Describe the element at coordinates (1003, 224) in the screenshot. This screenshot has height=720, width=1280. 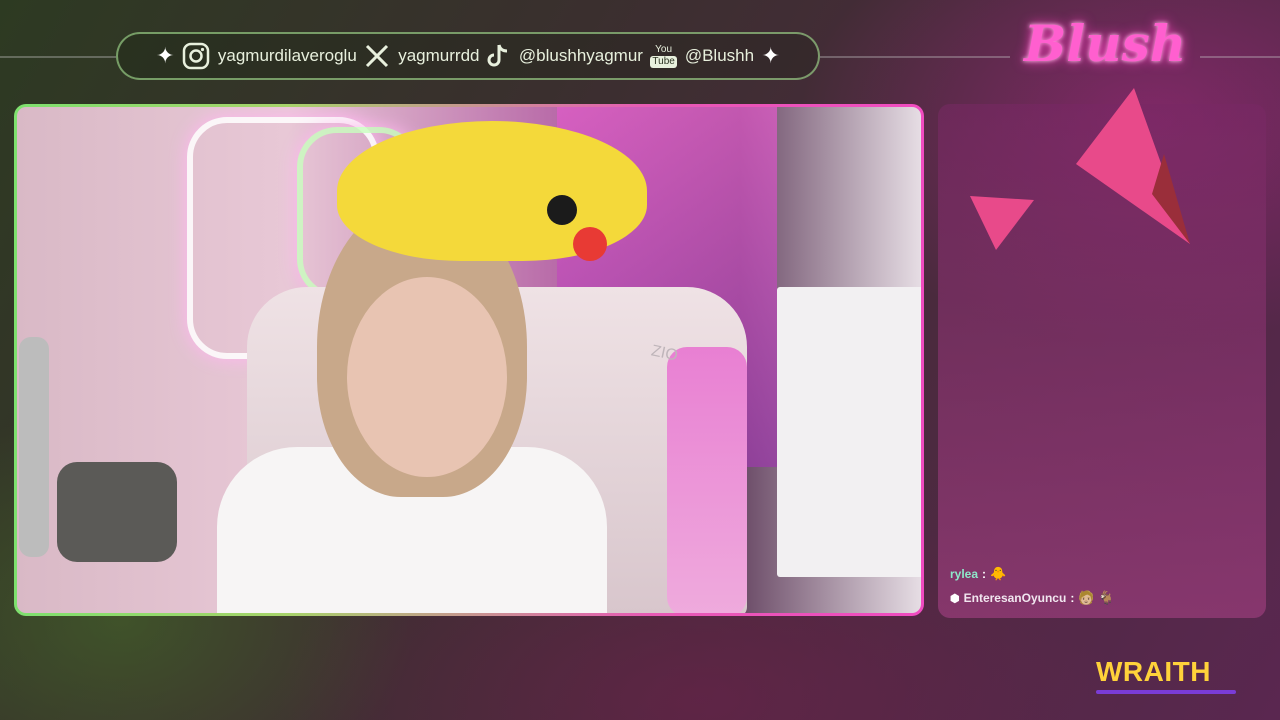
I see `devil-horn-left-icon` at that location.